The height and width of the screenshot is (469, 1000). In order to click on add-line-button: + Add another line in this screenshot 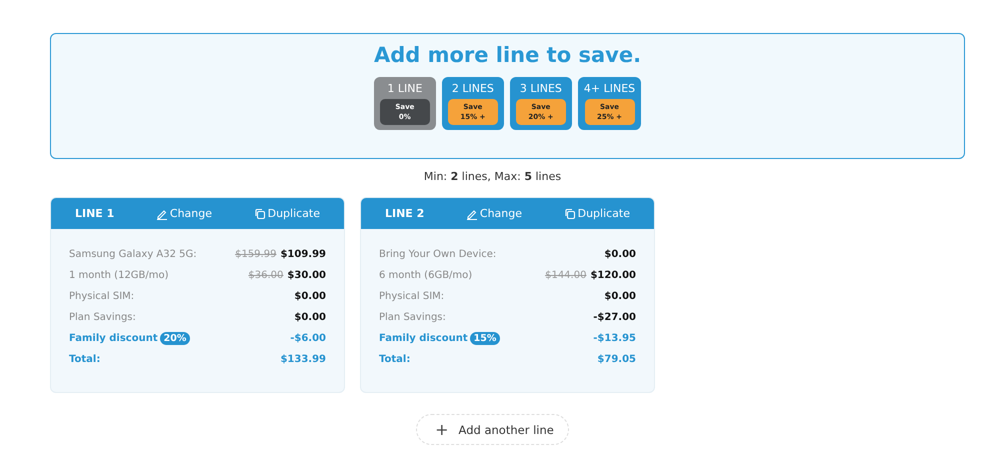, I will do `click(492, 429)`.